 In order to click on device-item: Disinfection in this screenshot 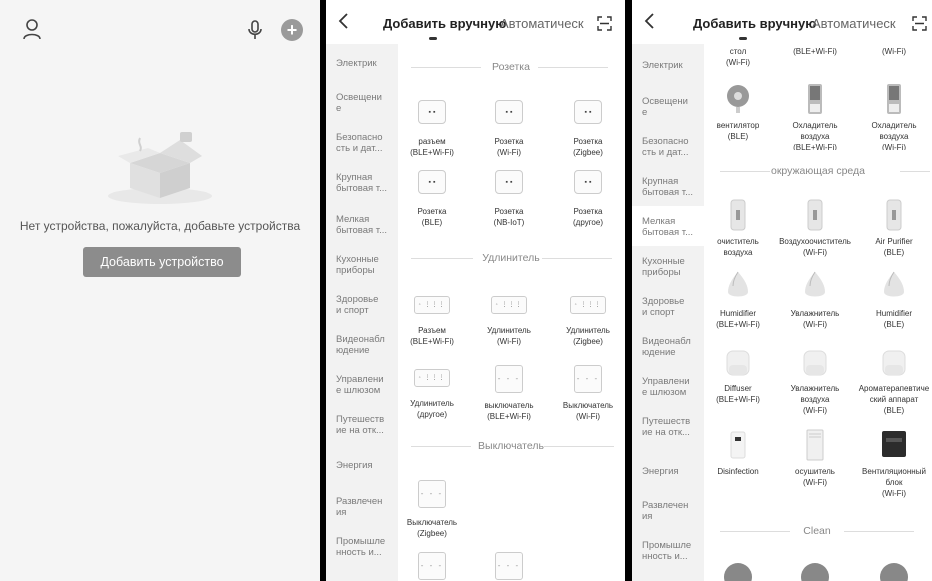, I will do `click(738, 452)`.